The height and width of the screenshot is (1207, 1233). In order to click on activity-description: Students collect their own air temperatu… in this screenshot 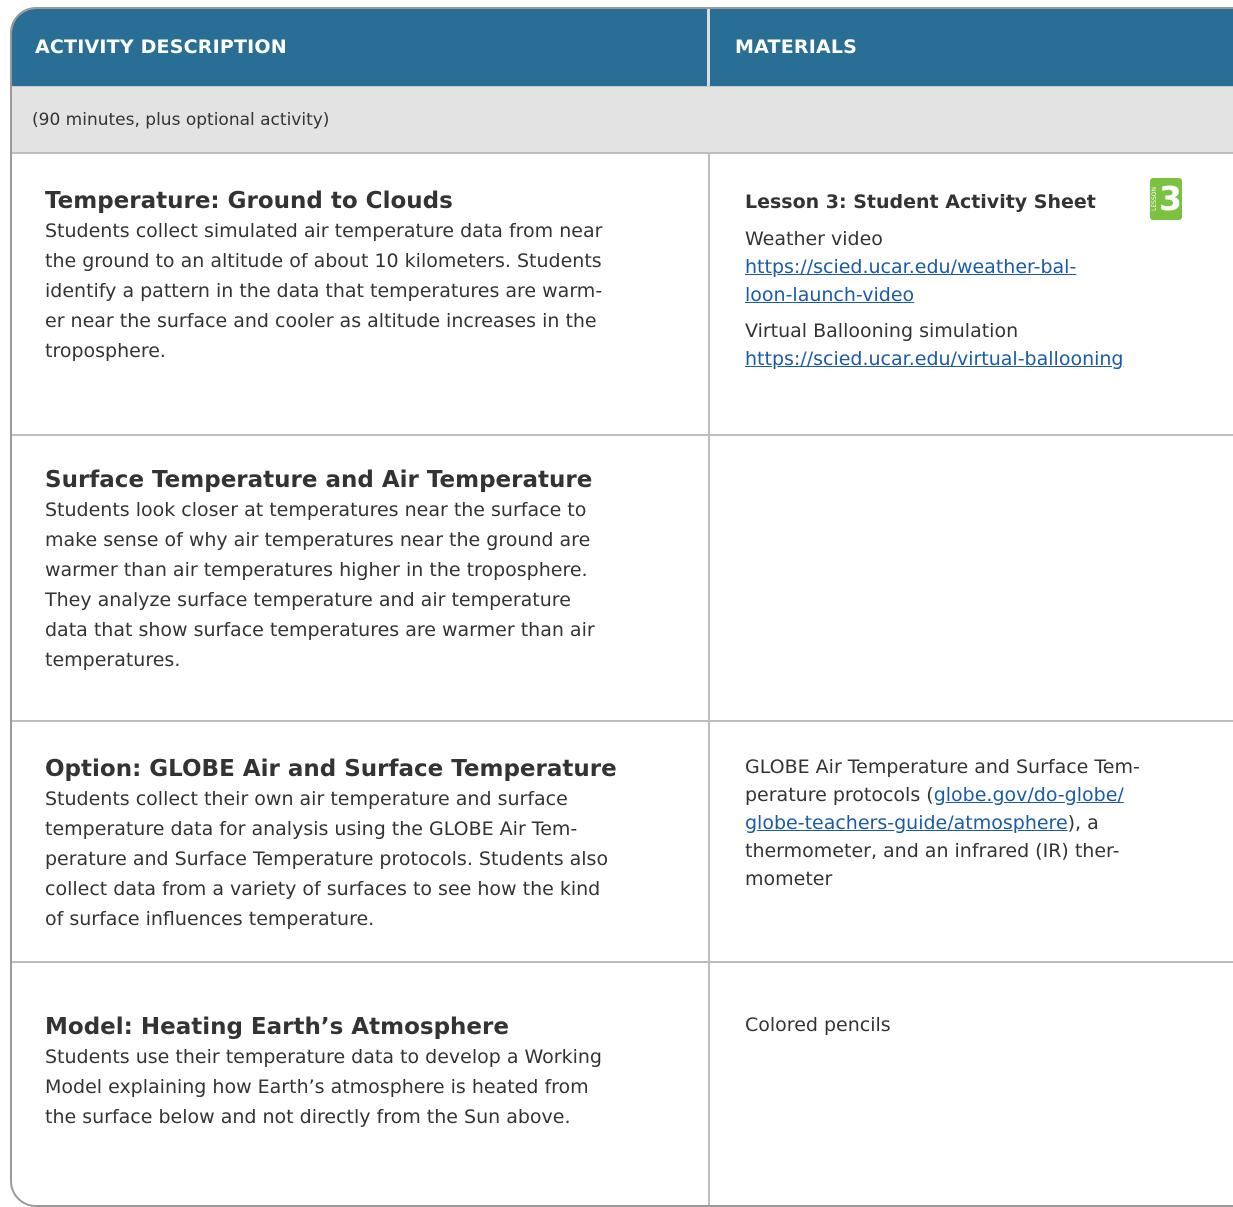, I will do `click(365, 859)`.